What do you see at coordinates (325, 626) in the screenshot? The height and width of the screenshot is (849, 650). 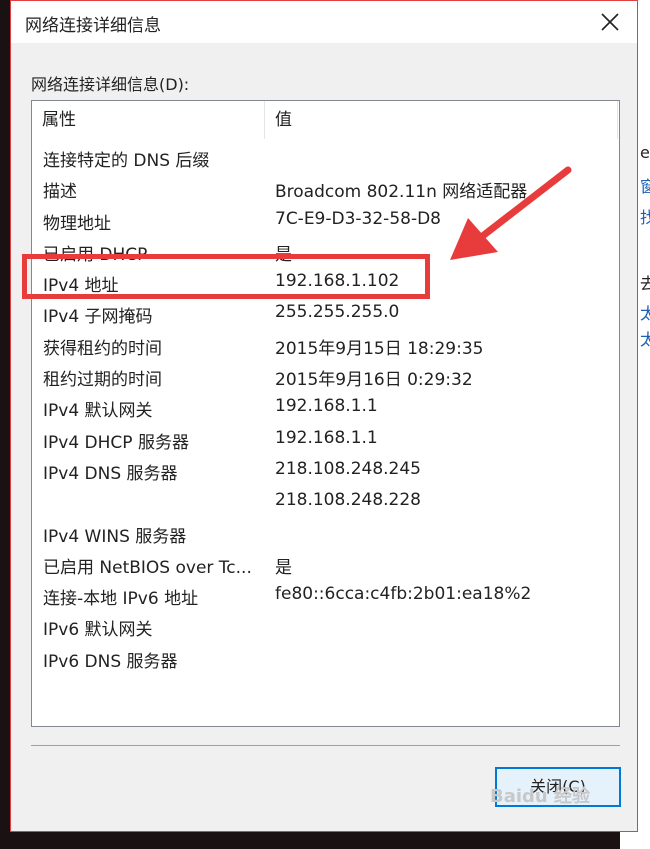 I see `list-item: IPv6 默认网关` at bounding box center [325, 626].